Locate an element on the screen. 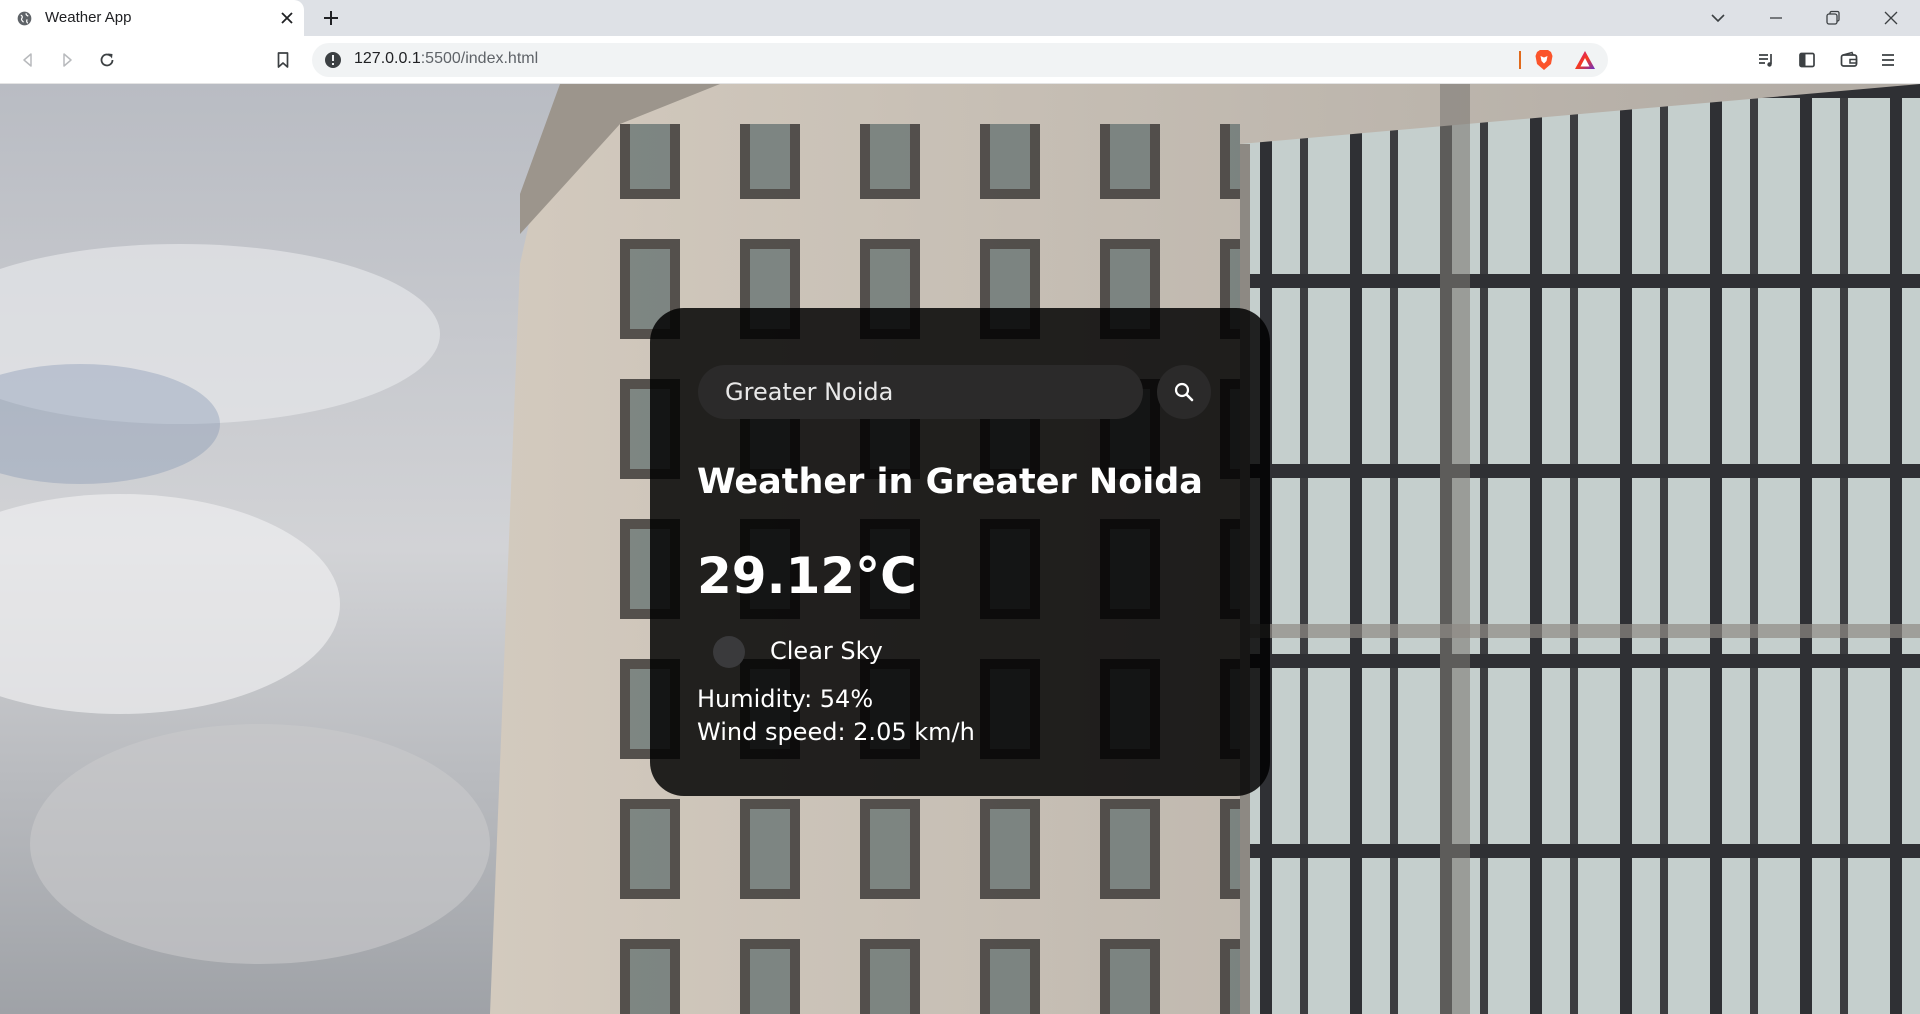 The height and width of the screenshot is (1014, 1920). wallet-icon is located at coordinates (1849, 60).